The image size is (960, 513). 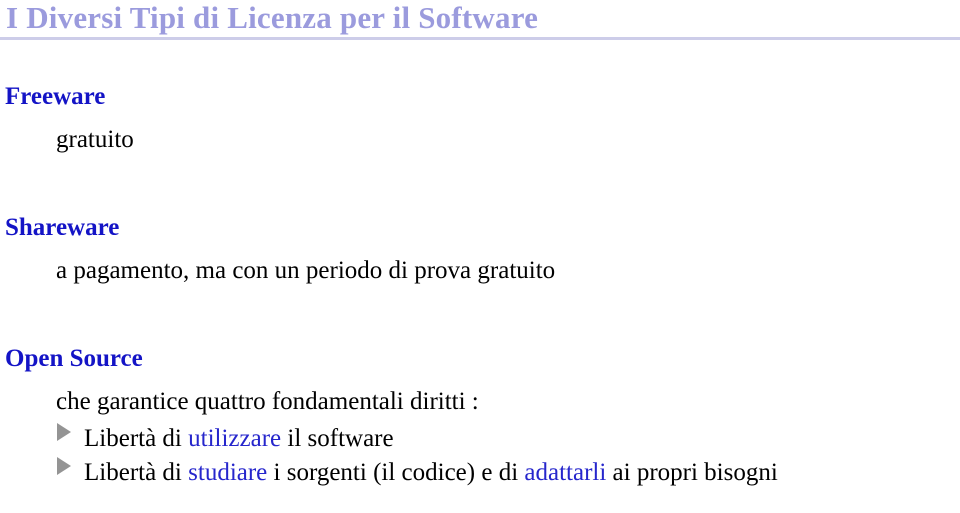 What do you see at coordinates (74, 358) in the screenshot?
I see `section-heading-open-source: Open Source` at bounding box center [74, 358].